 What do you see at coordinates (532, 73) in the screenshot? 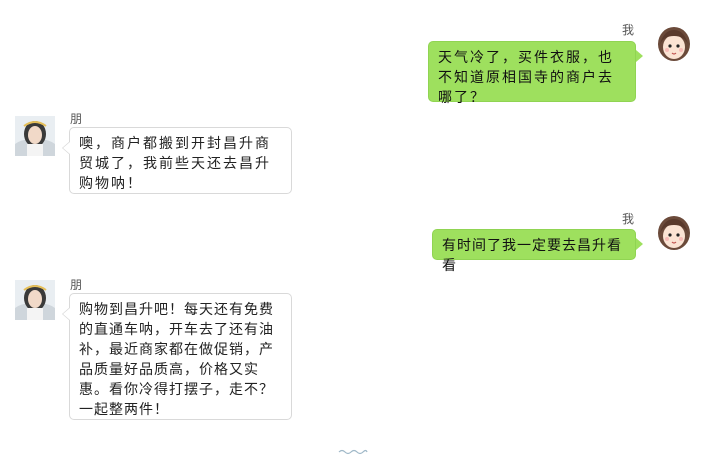
I see `message-bubble: 天气冷了，买件衣服，也不知道原相国寺的商户去哪了？` at bounding box center [532, 73].